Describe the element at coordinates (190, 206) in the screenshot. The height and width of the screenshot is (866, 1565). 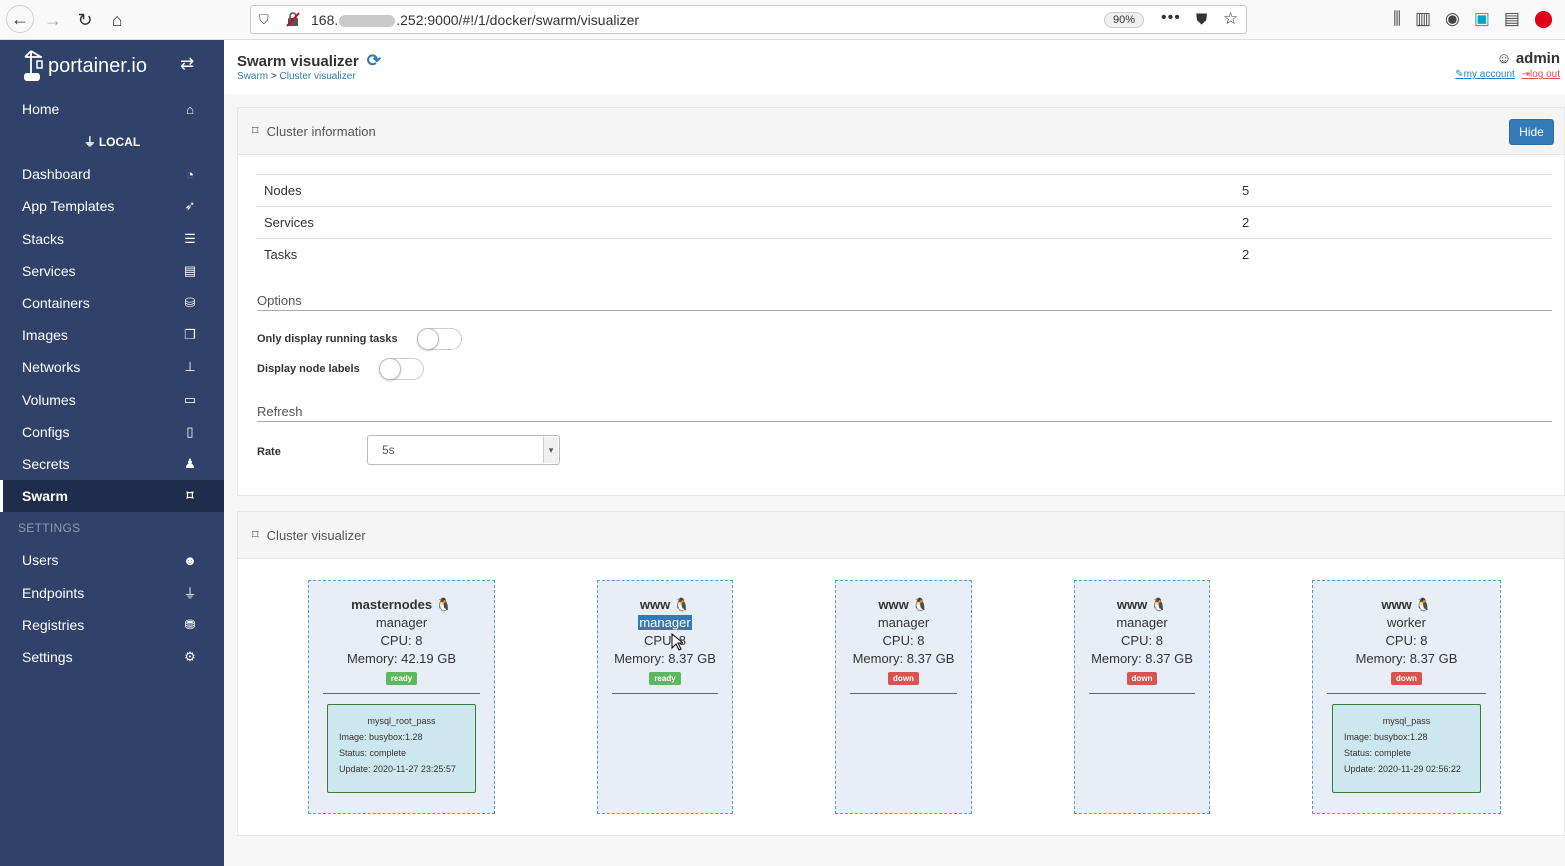
I see `rocket-icon: ➶` at that location.